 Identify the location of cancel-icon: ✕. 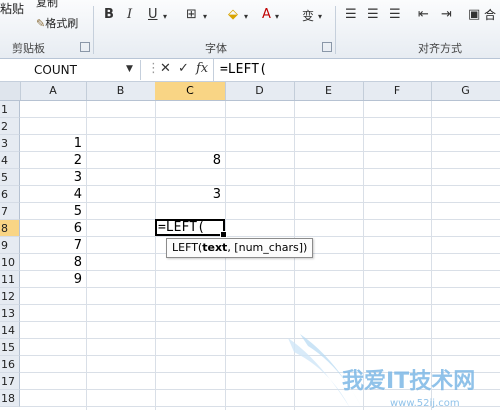
(165, 68).